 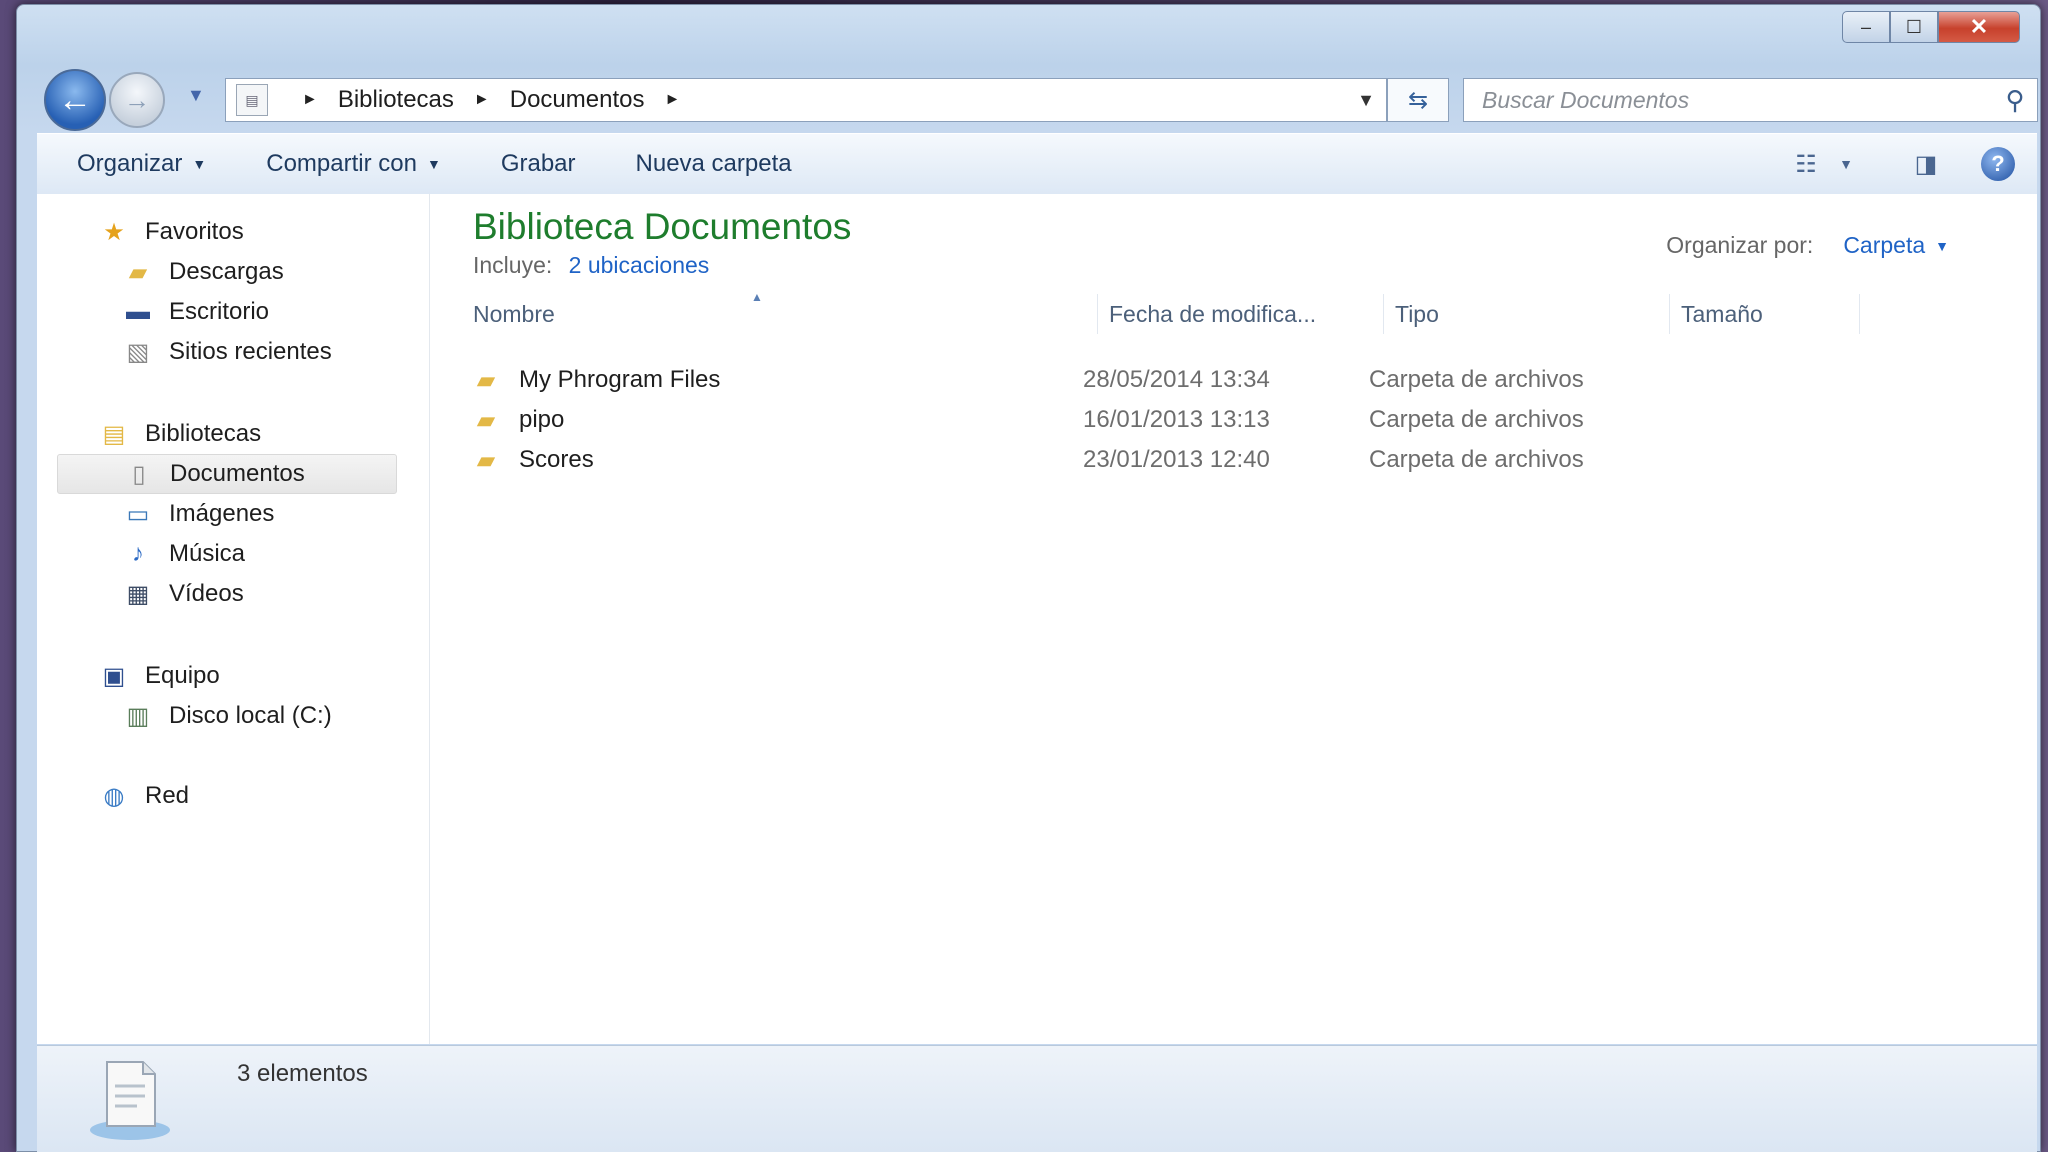 I want to click on videos-icon: ▦, so click(x=138, y=594).